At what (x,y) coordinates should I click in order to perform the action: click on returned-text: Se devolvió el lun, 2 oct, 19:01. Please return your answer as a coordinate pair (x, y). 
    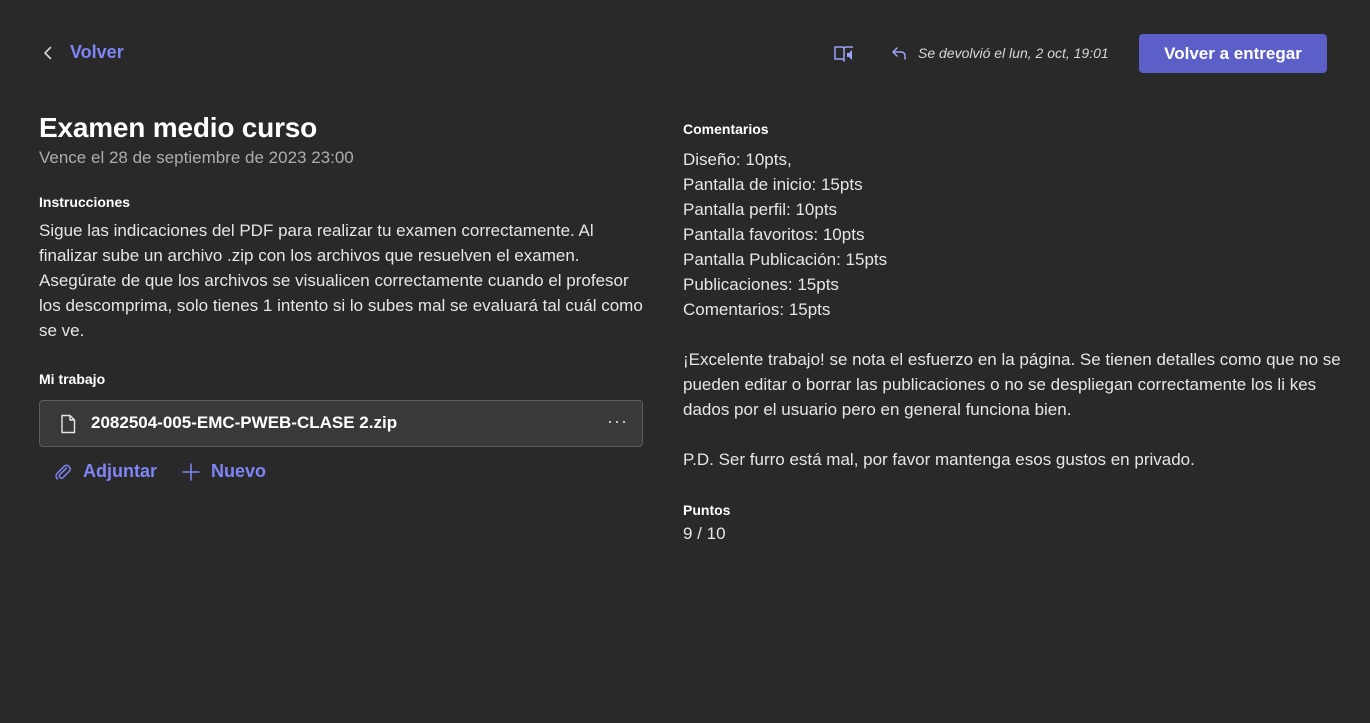
    Looking at the image, I should click on (1013, 53).